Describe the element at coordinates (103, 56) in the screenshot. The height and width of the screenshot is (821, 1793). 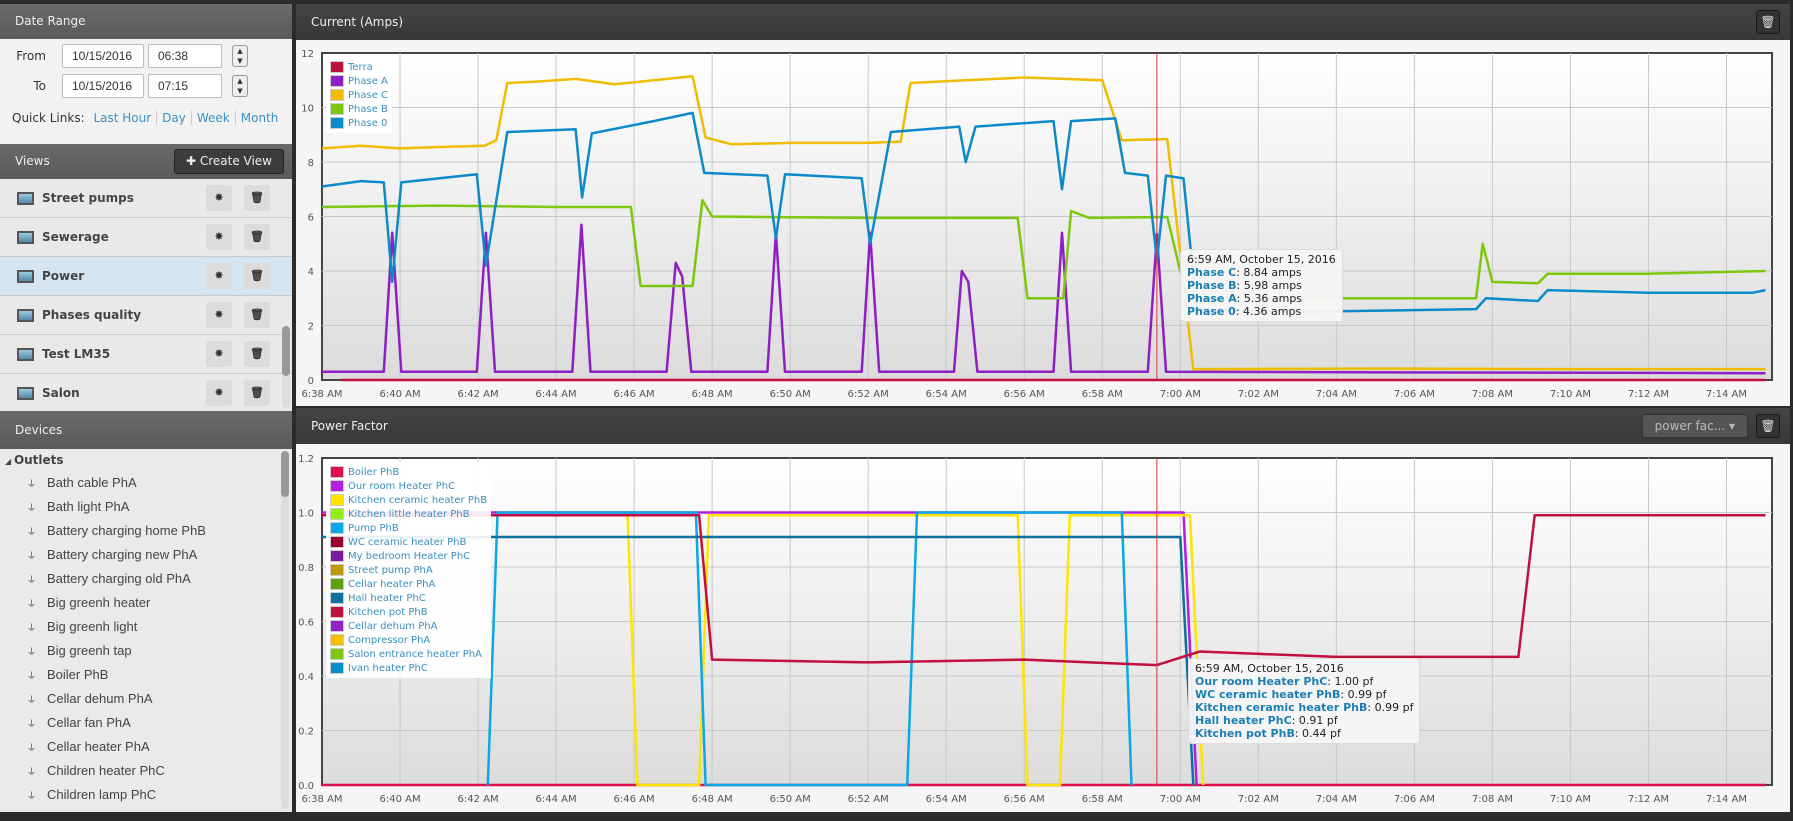
I see `from-date-input: 10/15/2016` at that location.